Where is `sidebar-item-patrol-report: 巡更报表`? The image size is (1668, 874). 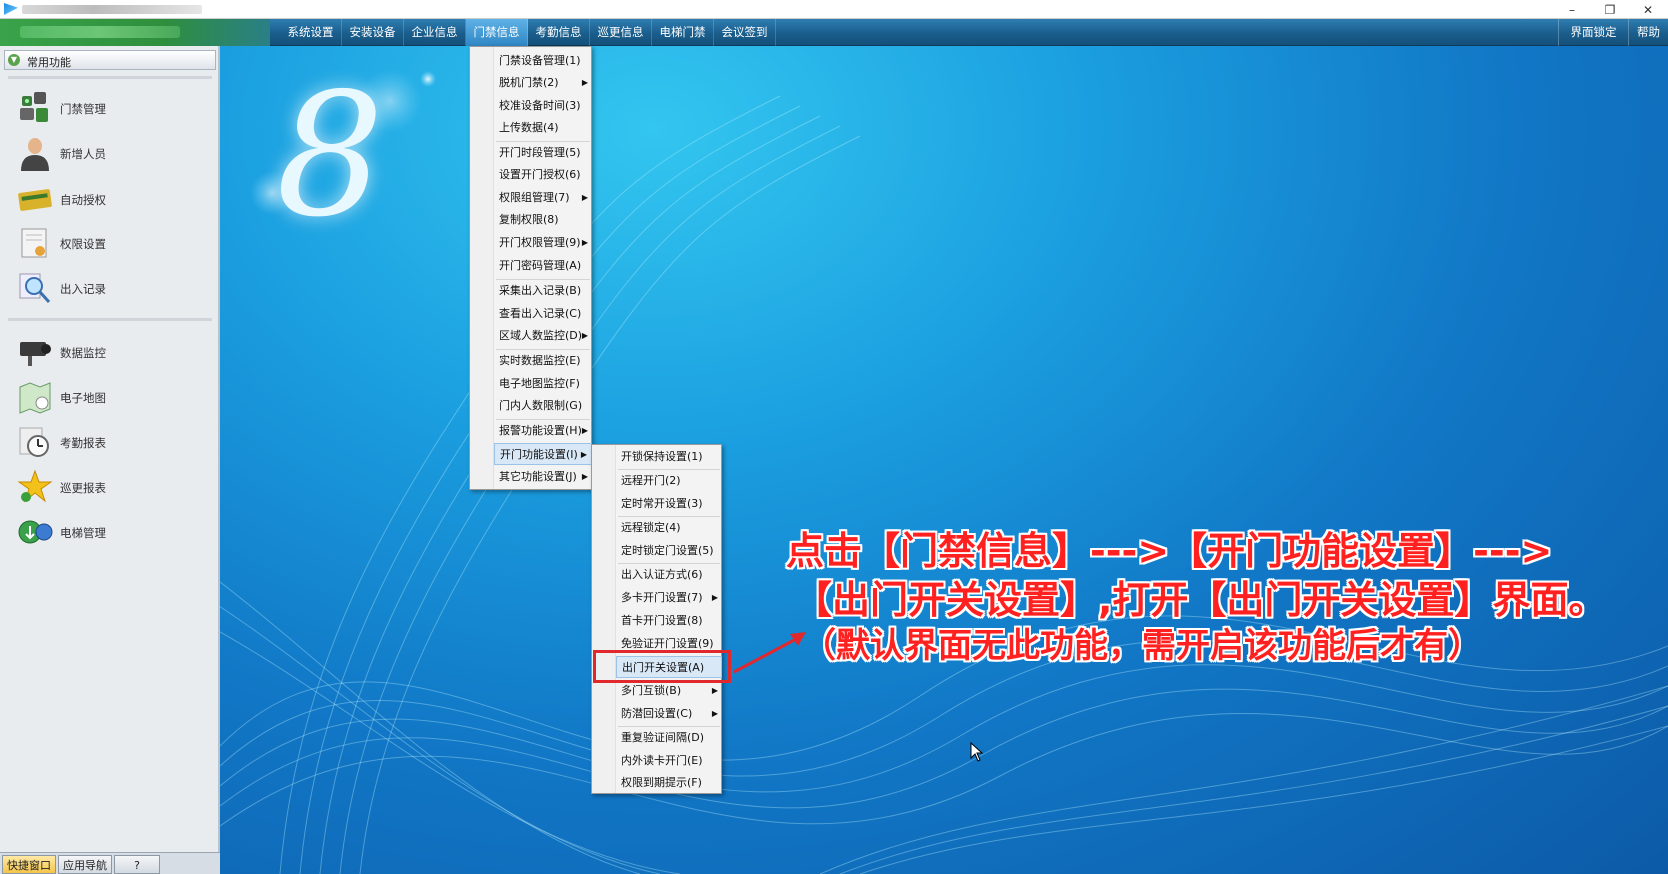 sidebar-item-patrol-report: 巡更报表 is located at coordinates (109, 487).